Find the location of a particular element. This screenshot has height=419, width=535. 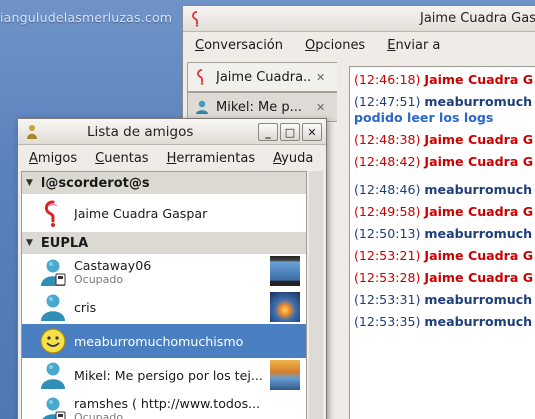

buddy-row: ramshes ( http://www.todos... Ocupado is located at coordinates (164, 405).